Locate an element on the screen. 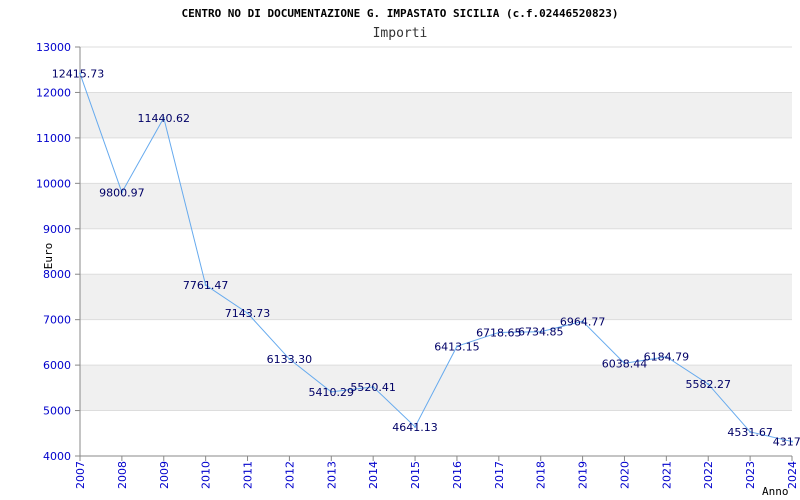  y-tick-label: 4000 is located at coordinates (57, 456).